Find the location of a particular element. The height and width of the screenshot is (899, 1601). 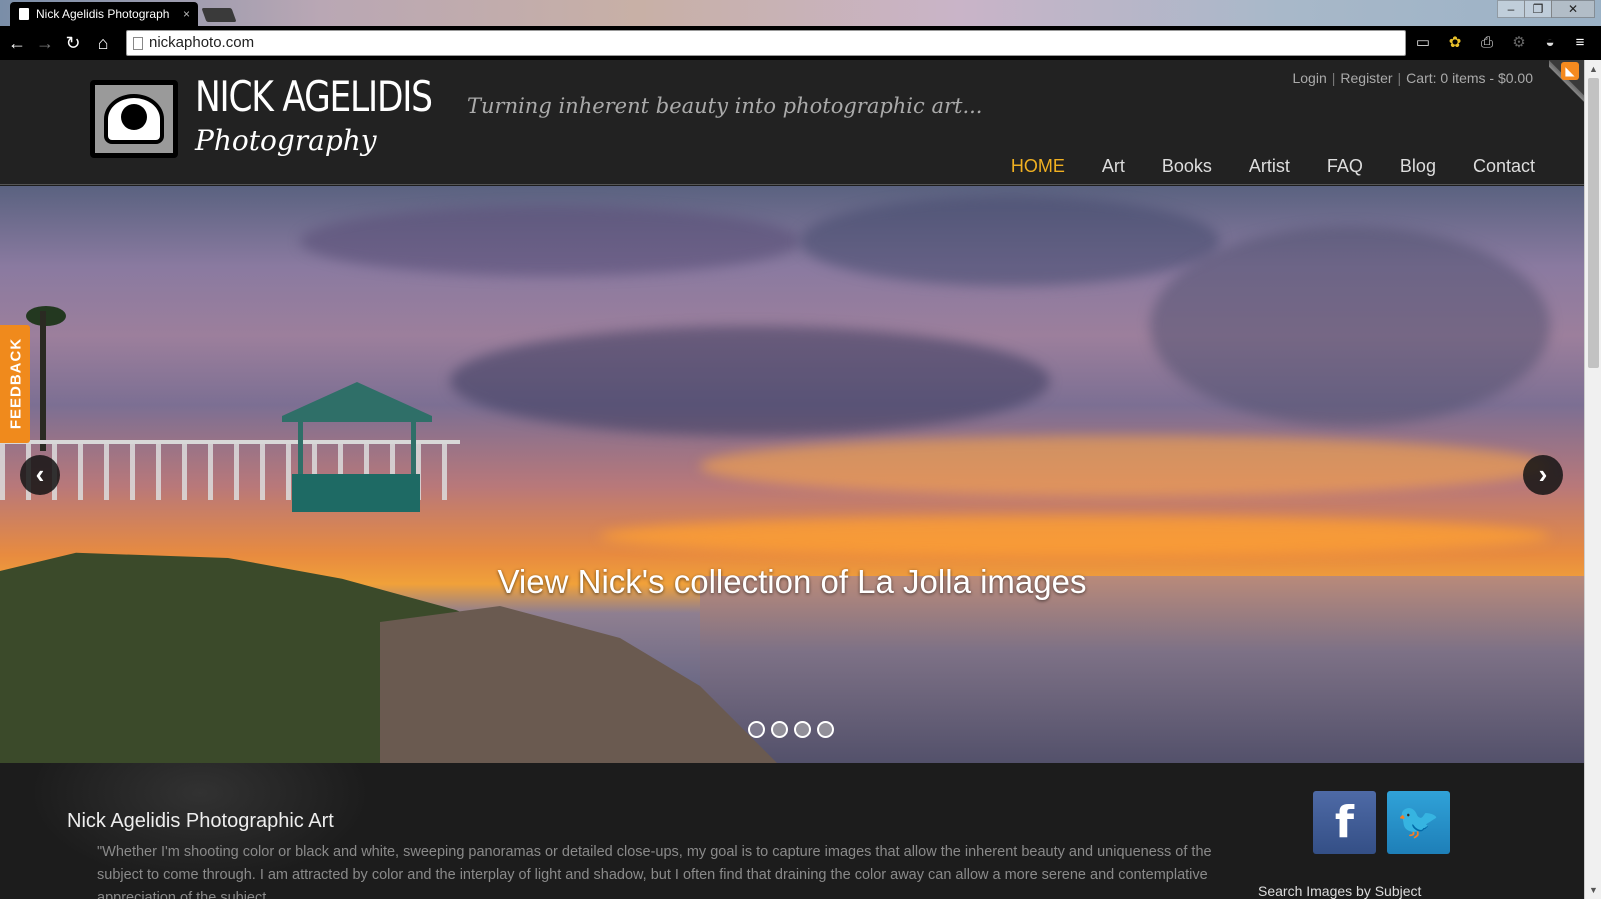

home-icon: ⌂ is located at coordinates (103, 43).